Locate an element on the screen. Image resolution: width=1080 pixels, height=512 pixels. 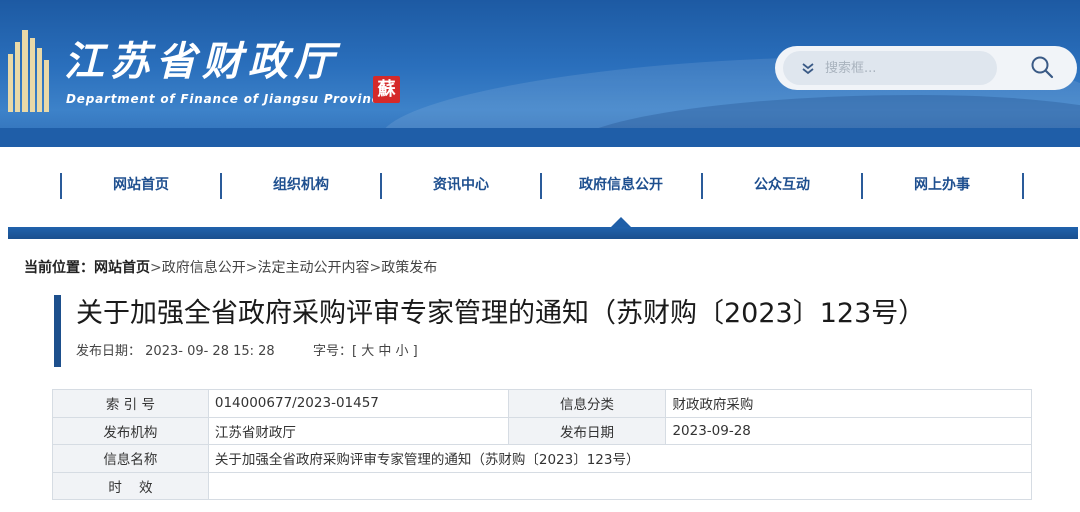
chevron-down-icon is located at coordinates (808, 68).